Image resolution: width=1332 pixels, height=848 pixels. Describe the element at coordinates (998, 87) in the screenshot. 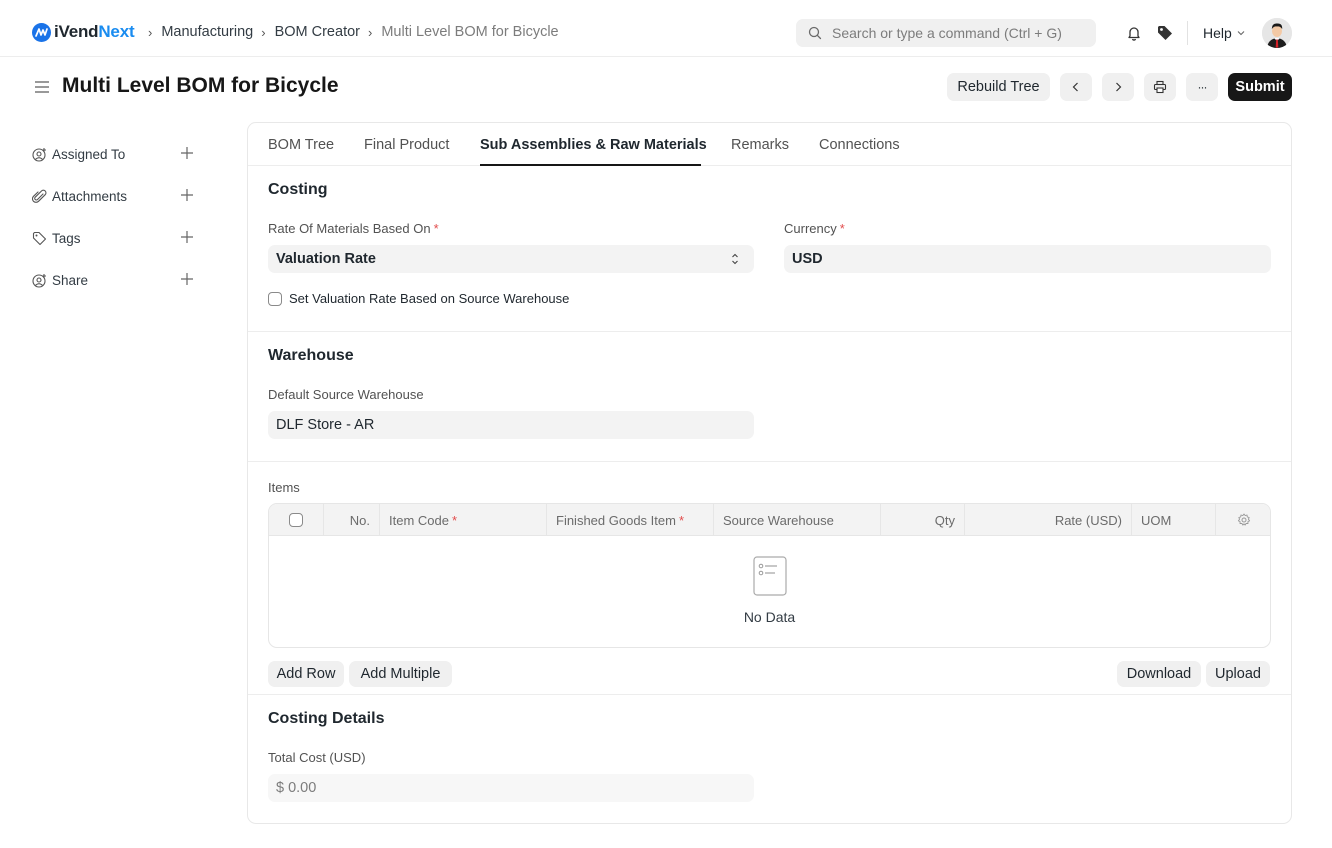

I see `rebuild-tree-button: Rebuild Tree` at that location.